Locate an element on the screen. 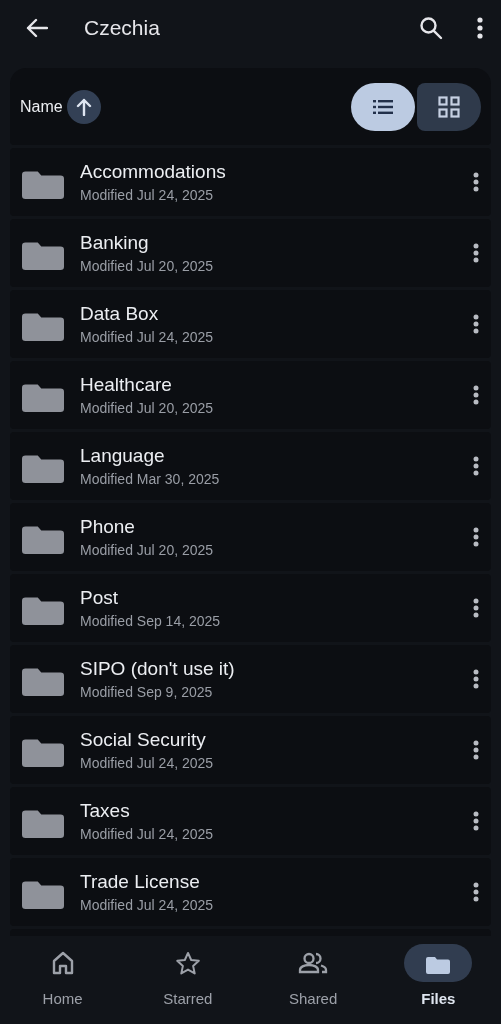 This screenshot has width=501, height=1024. folder-name: Data Box is located at coordinates (120, 314).